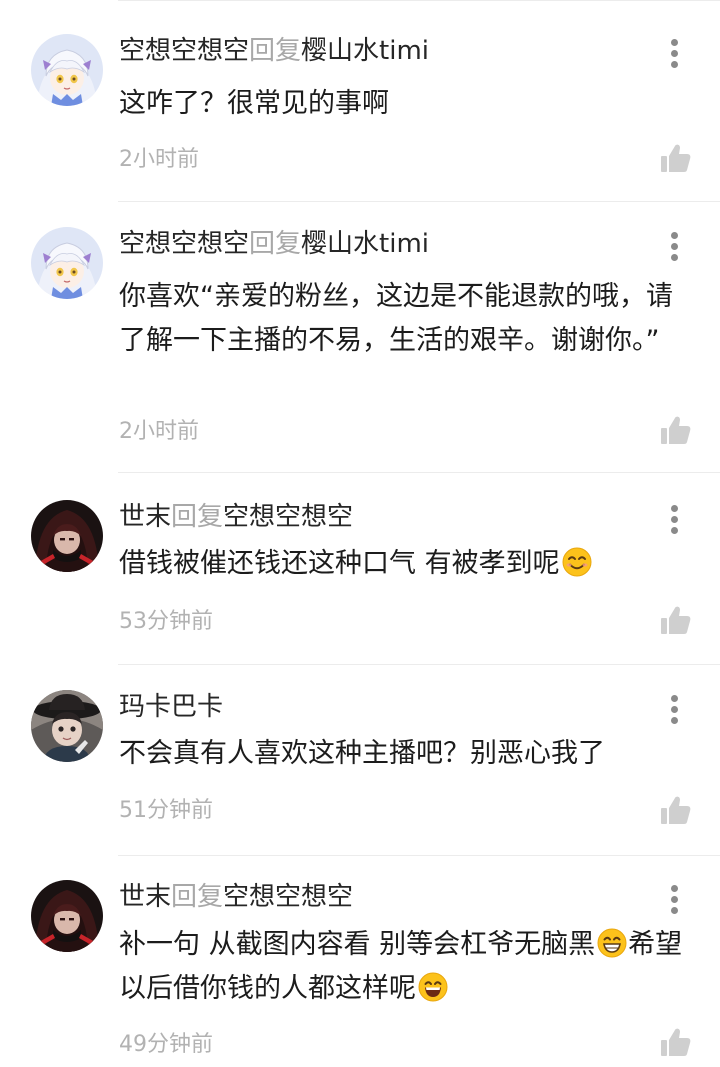 This screenshot has width=720, height=1067. I want to click on top-divider, so click(419, 0).